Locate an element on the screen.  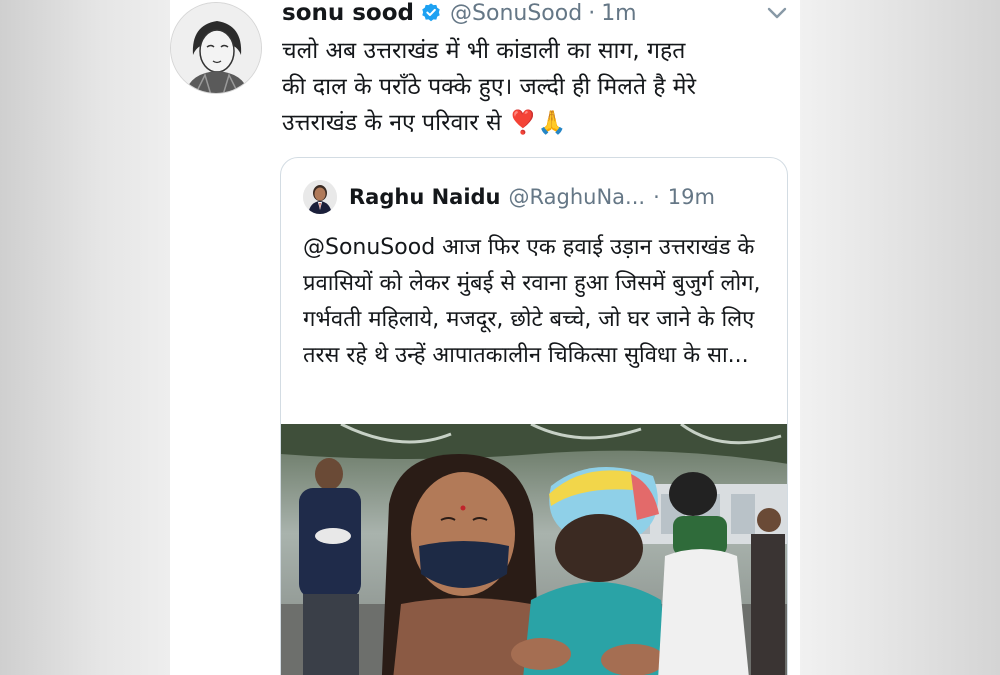
quoted-avatar is located at coordinates (320, 197).